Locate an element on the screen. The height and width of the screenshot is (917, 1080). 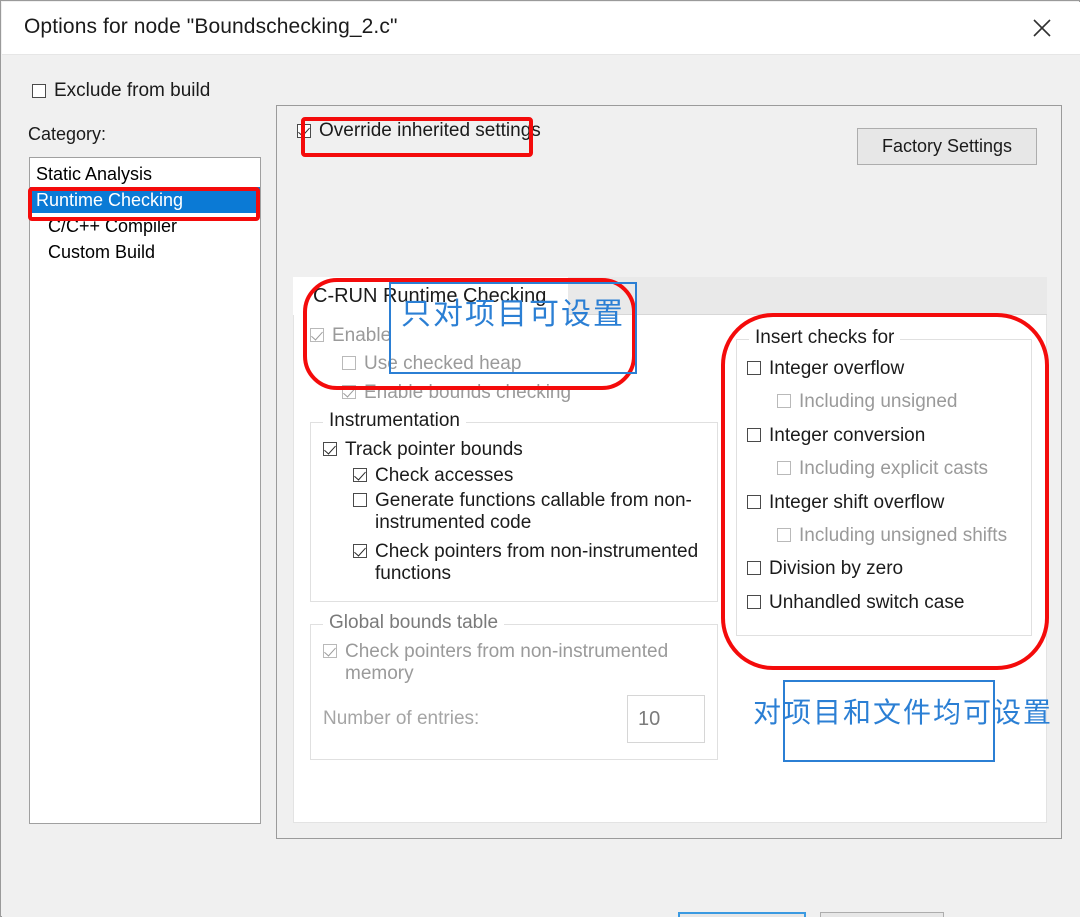
enable-bounds-checking-checkbox: Enable bounds checking is located at coordinates (530, 393).